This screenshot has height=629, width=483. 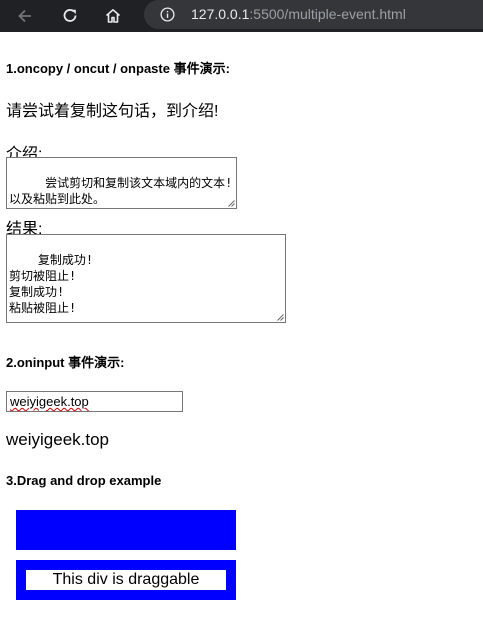 I want to click on address-bar: 127.0.0.1:5500/multiple-event.html, so click(x=313, y=14).